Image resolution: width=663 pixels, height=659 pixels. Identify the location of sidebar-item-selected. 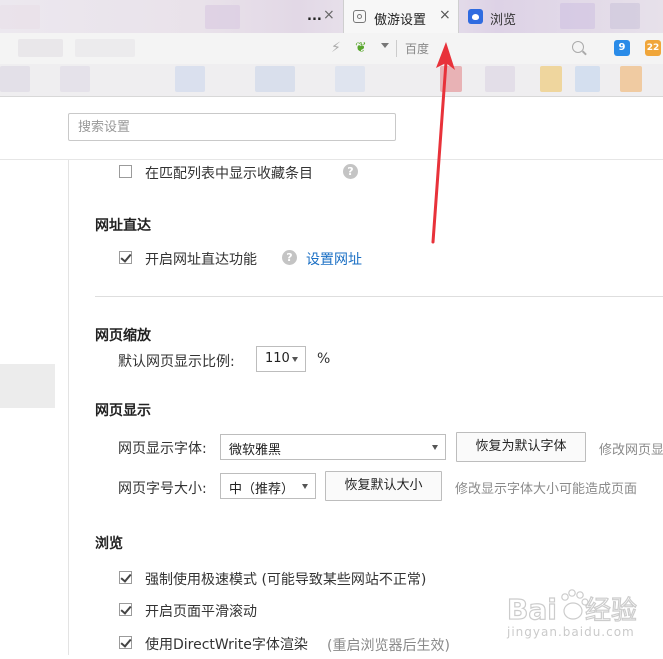
(27, 386).